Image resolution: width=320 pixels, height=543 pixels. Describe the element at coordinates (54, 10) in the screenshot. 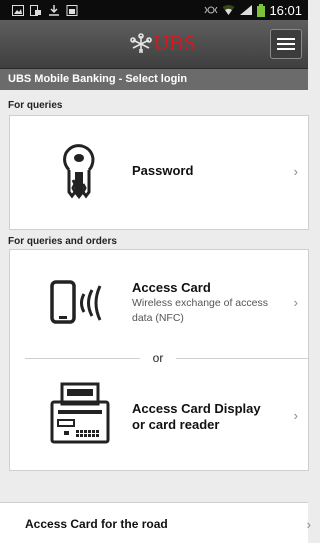

I see `download-icon` at that location.